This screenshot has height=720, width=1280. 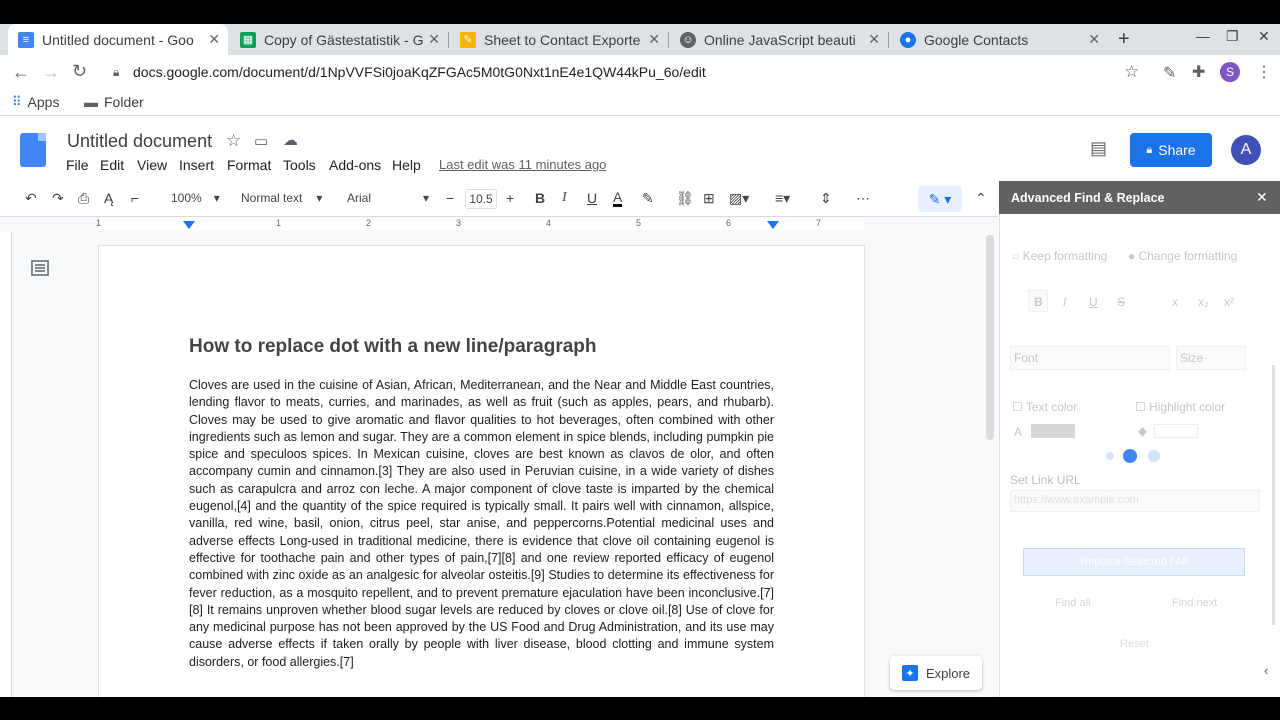 What do you see at coordinates (33, 150) in the screenshot?
I see `docs-logo-icon` at bounding box center [33, 150].